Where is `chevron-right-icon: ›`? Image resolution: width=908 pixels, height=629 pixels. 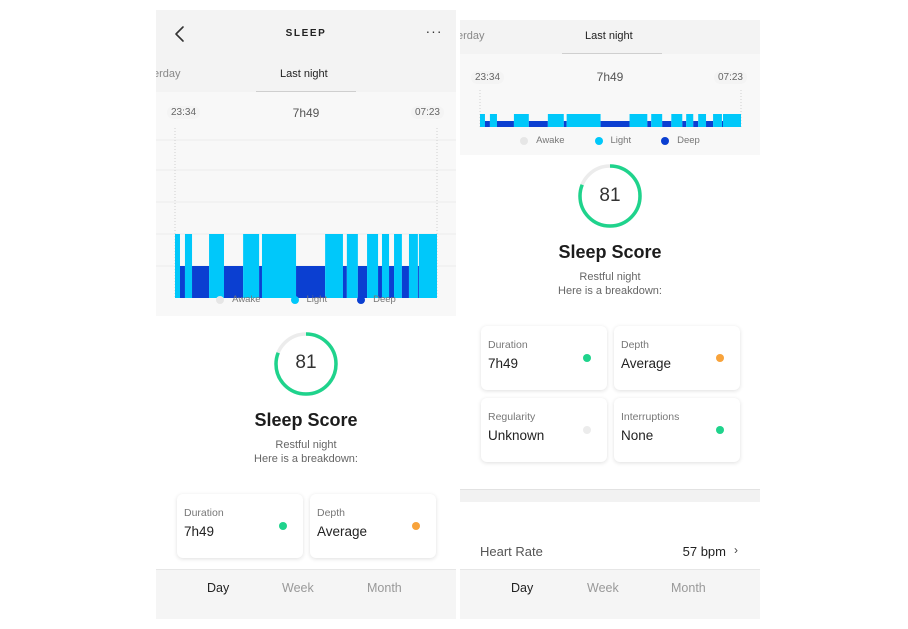
chevron-right-icon: › is located at coordinates (736, 550).